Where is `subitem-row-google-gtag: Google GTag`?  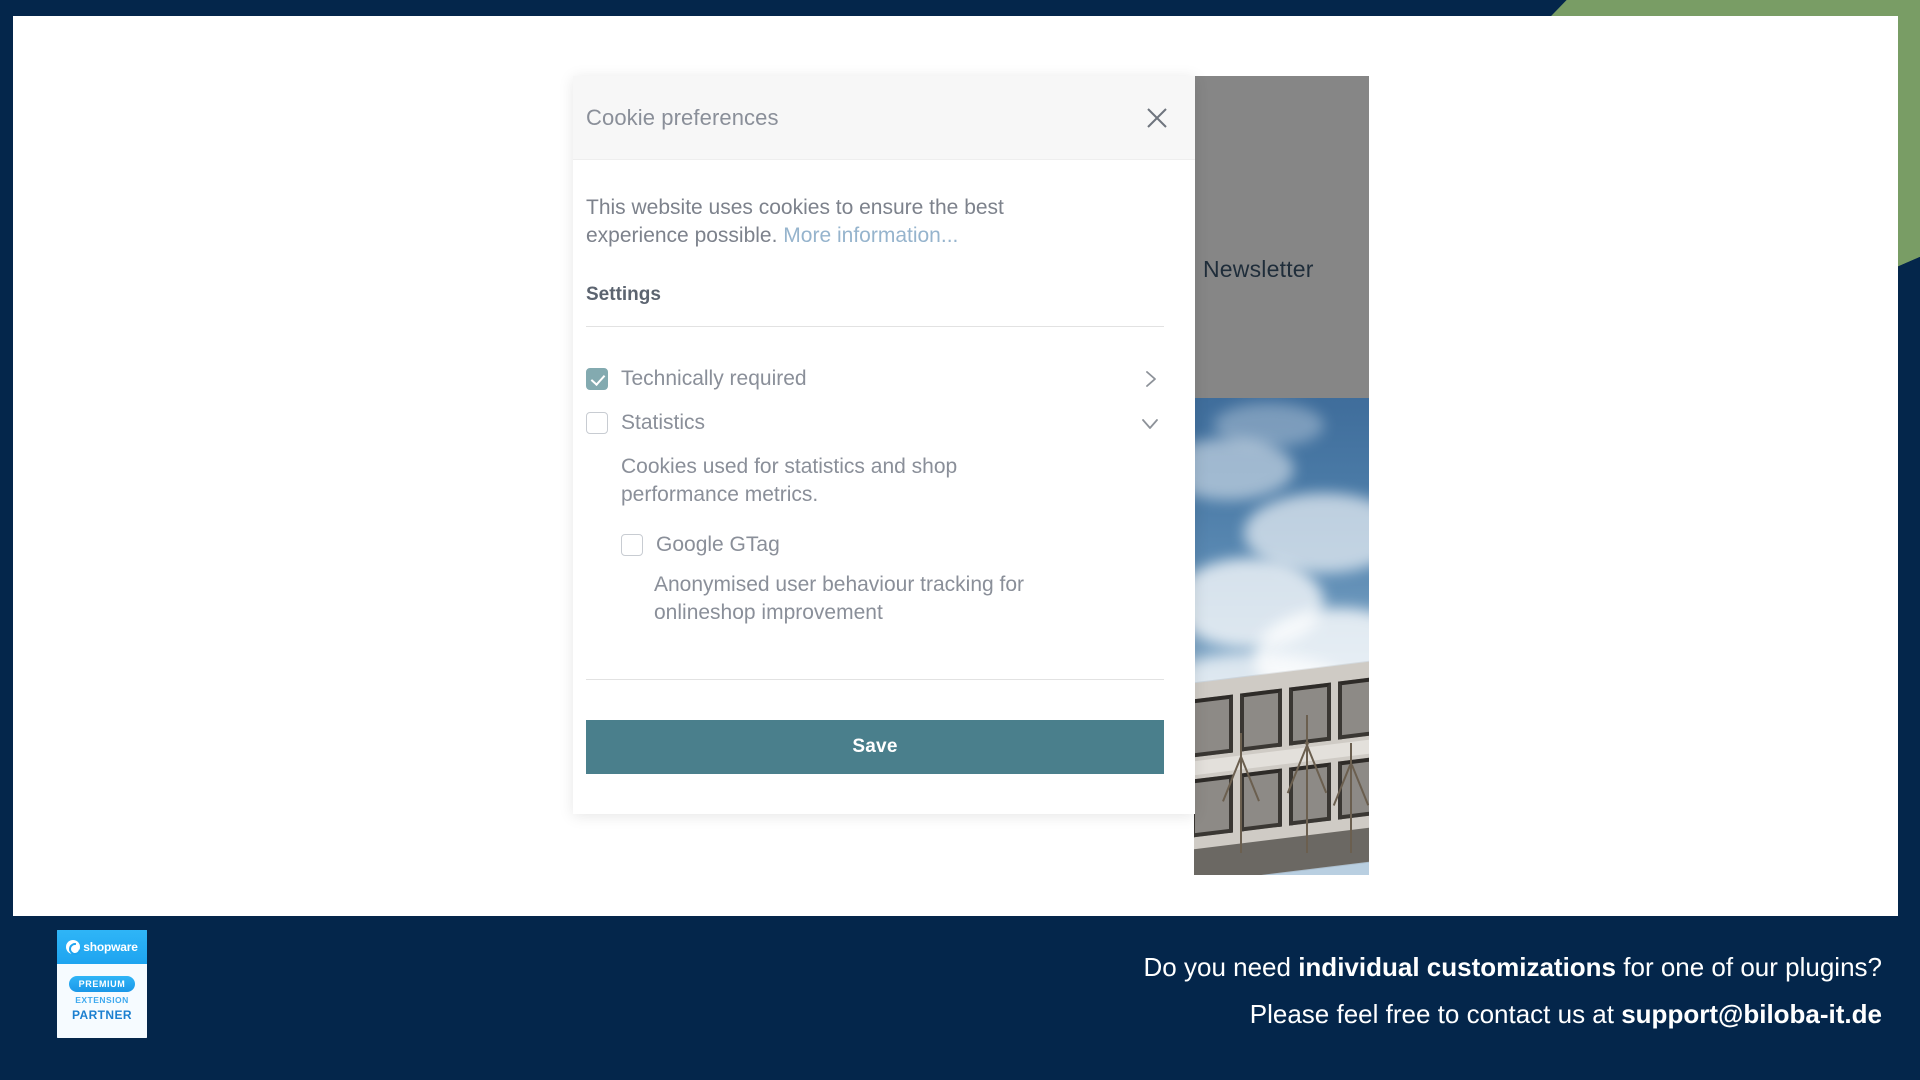
subitem-row-google-gtag: Google GTag is located at coordinates (897, 545).